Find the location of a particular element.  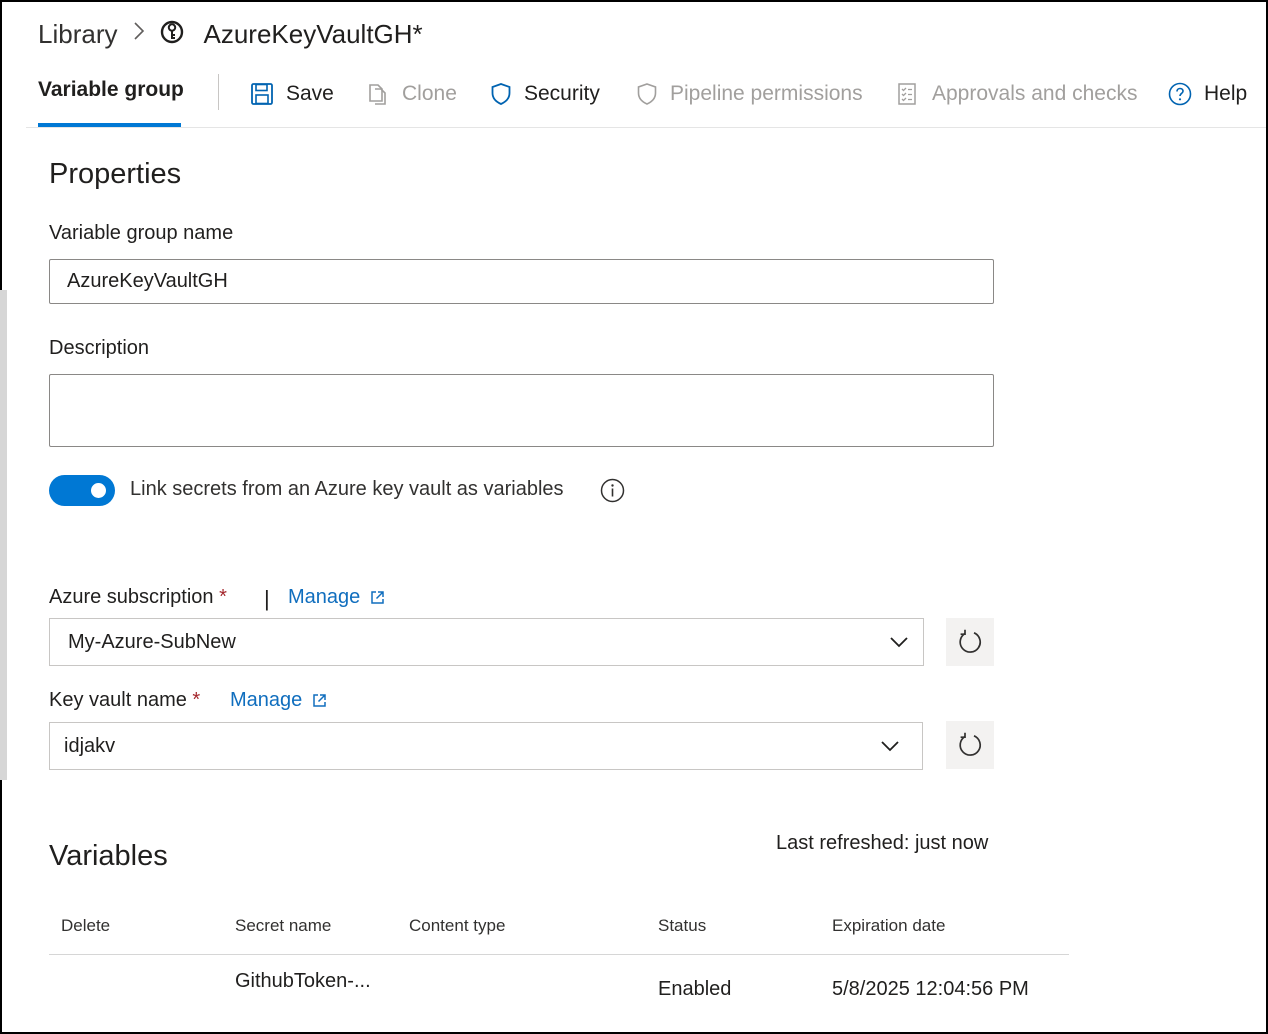

key-vault-value: idjakv is located at coordinates (90, 745).